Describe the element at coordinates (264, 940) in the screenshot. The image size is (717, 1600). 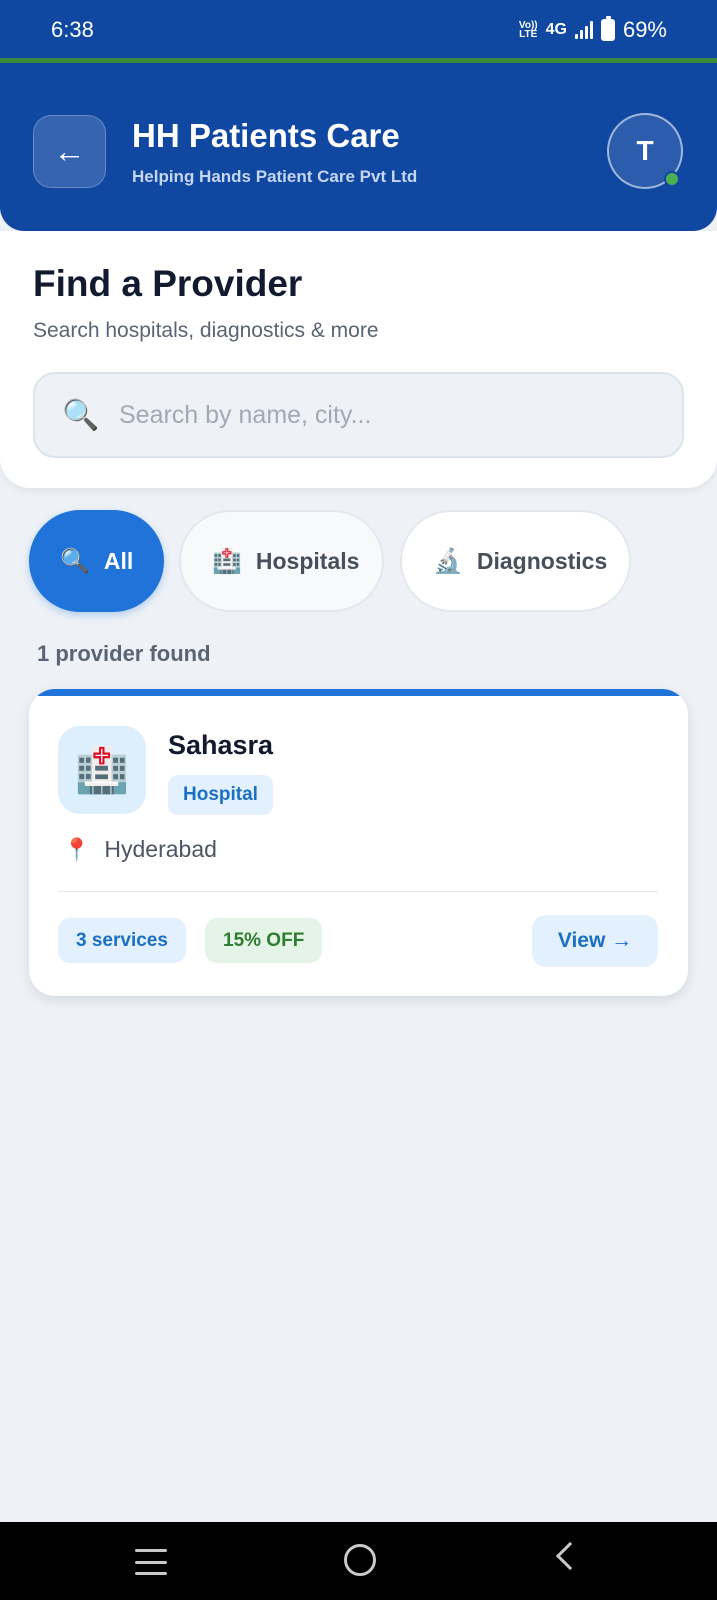
I see `offer-badge: 15% OFF` at that location.